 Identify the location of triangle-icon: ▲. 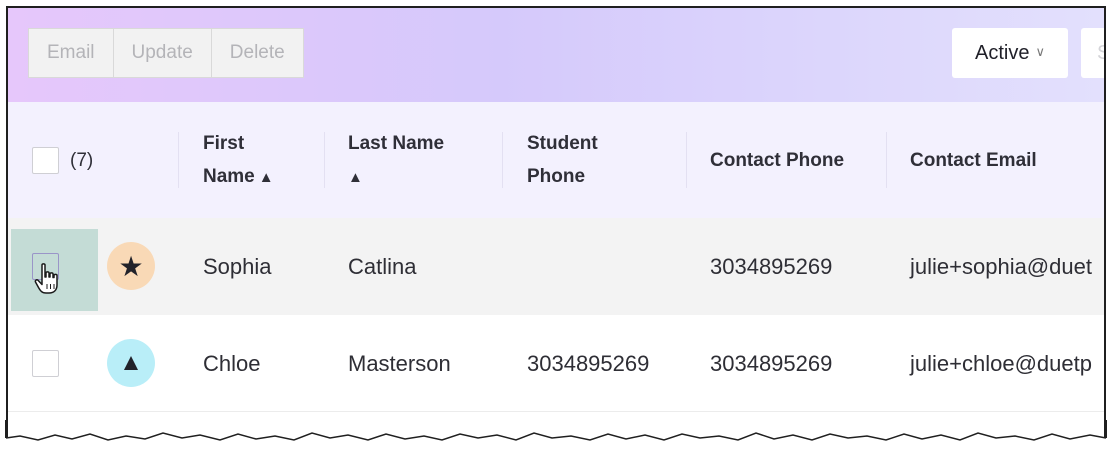
(131, 362).